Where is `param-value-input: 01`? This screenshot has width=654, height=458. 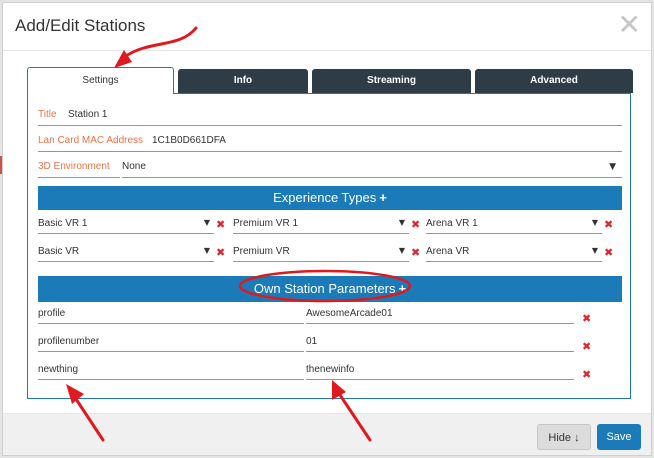
param-value-input: 01 is located at coordinates (440, 341).